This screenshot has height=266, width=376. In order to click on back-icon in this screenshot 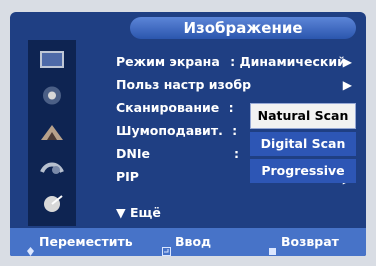, I will do `click(272, 246)`.